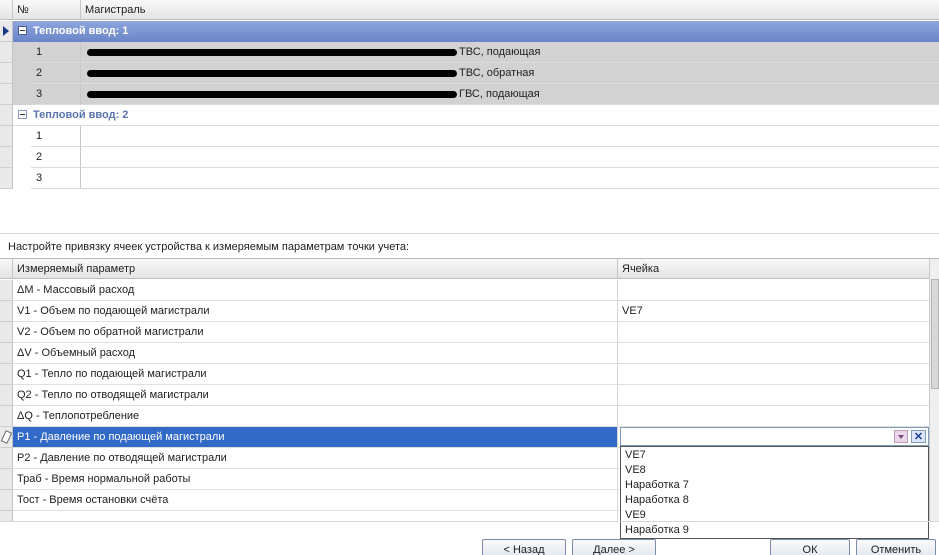  I want to click on dropdown-option: VE7, so click(774, 455).